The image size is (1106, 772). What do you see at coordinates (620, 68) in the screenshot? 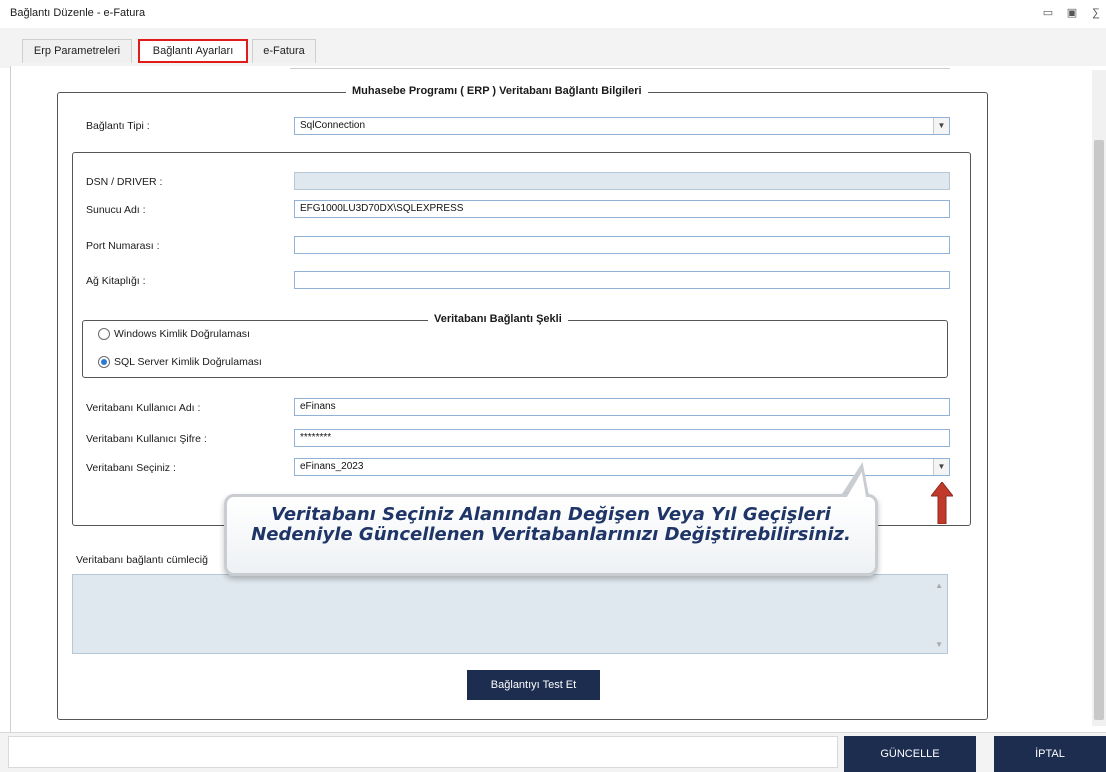
I see `divider` at bounding box center [620, 68].